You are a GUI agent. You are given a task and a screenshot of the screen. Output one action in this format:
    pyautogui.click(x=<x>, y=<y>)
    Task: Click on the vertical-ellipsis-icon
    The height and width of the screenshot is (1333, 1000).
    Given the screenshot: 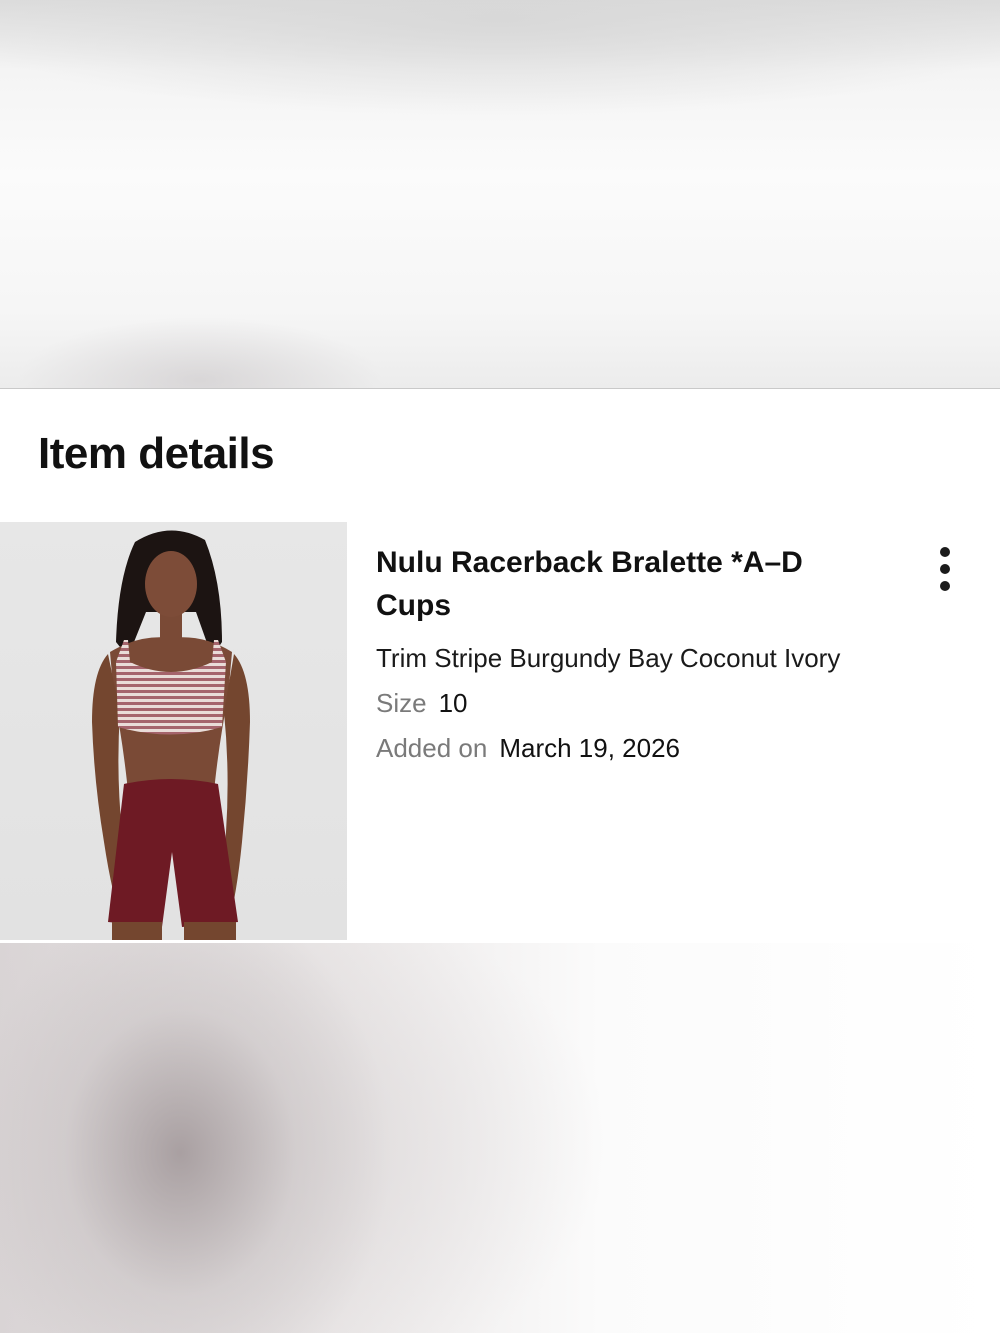 What is the action you would take?
    pyautogui.click(x=945, y=552)
    